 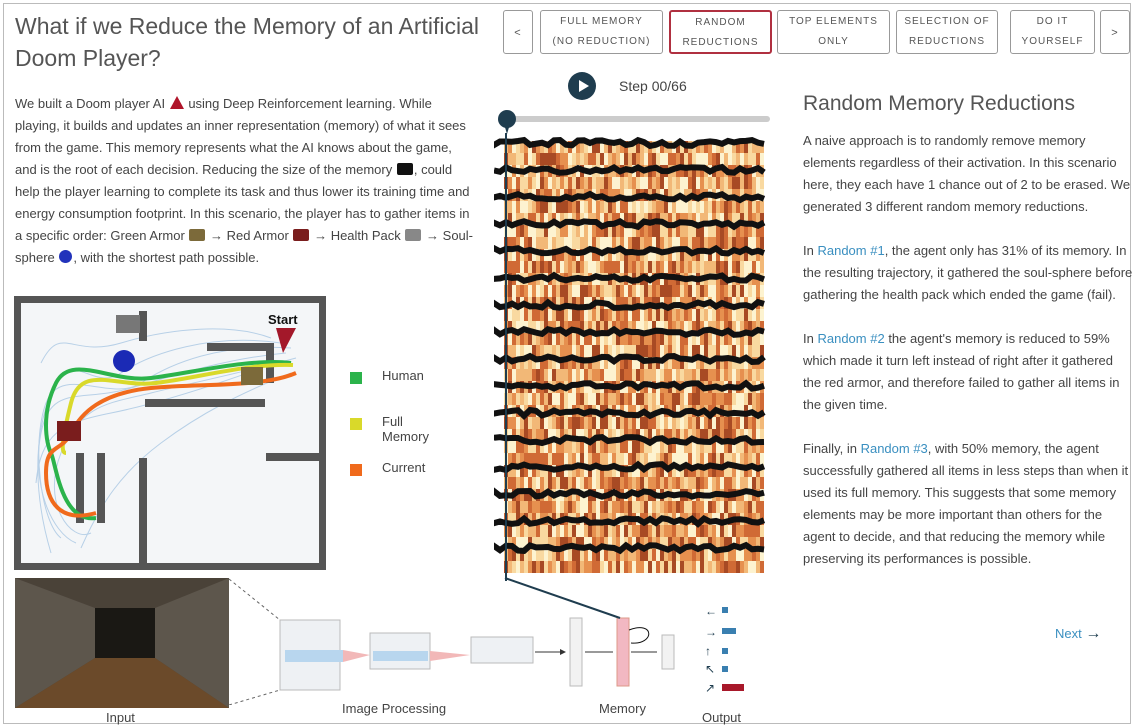 I want to click on nav-top-elements-button: TOP ELEMENTS ONLY, so click(x=833, y=32).